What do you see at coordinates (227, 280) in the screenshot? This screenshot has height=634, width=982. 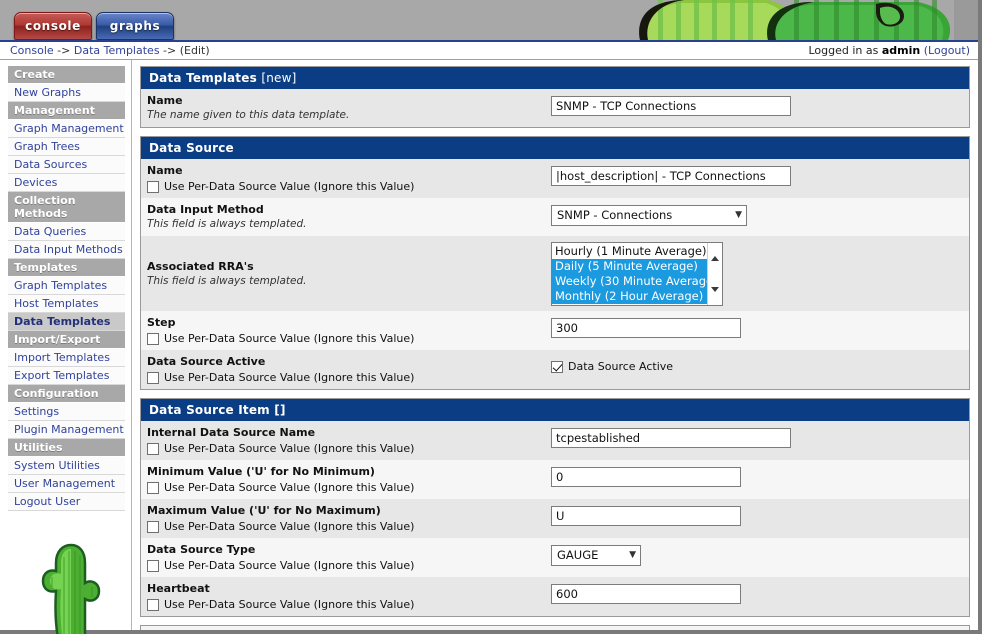 I see `hint-associated-rras: This field is always templated.` at bounding box center [227, 280].